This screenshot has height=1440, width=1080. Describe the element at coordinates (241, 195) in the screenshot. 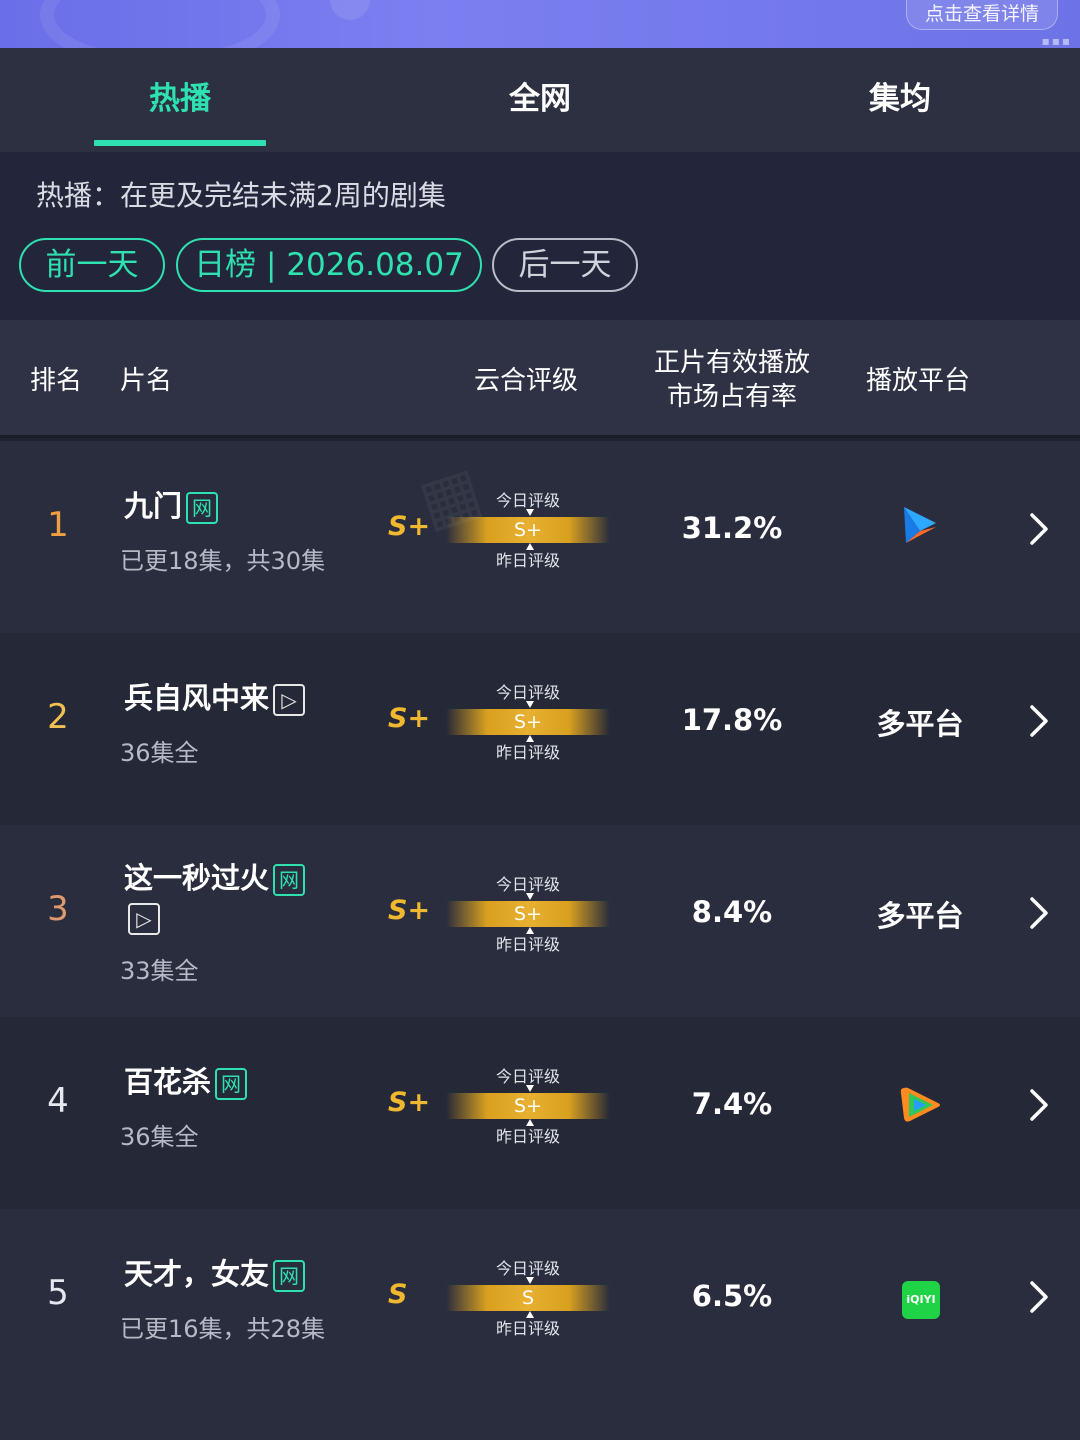

I see `category-description: 热播：在更及完结未满2周的剧集` at that location.